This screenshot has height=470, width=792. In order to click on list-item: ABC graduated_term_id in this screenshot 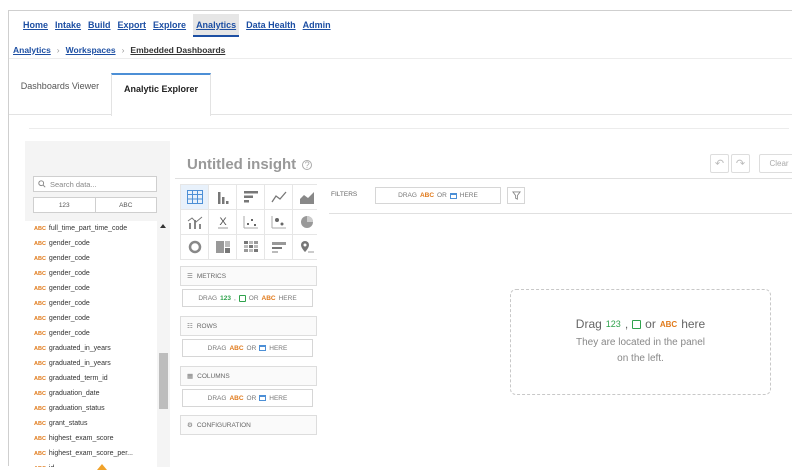, I will do `click(91, 378)`.